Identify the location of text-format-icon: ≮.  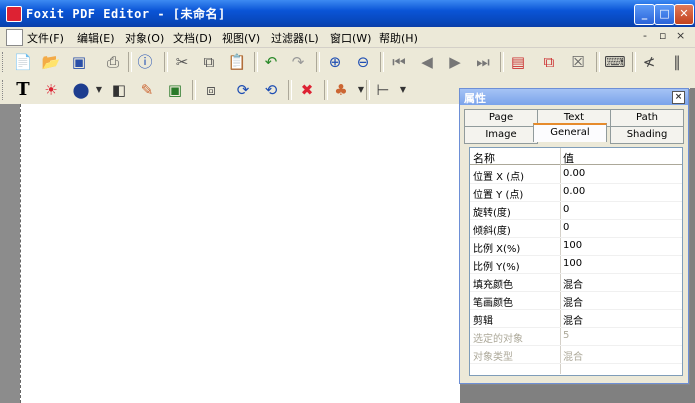
(649, 62).